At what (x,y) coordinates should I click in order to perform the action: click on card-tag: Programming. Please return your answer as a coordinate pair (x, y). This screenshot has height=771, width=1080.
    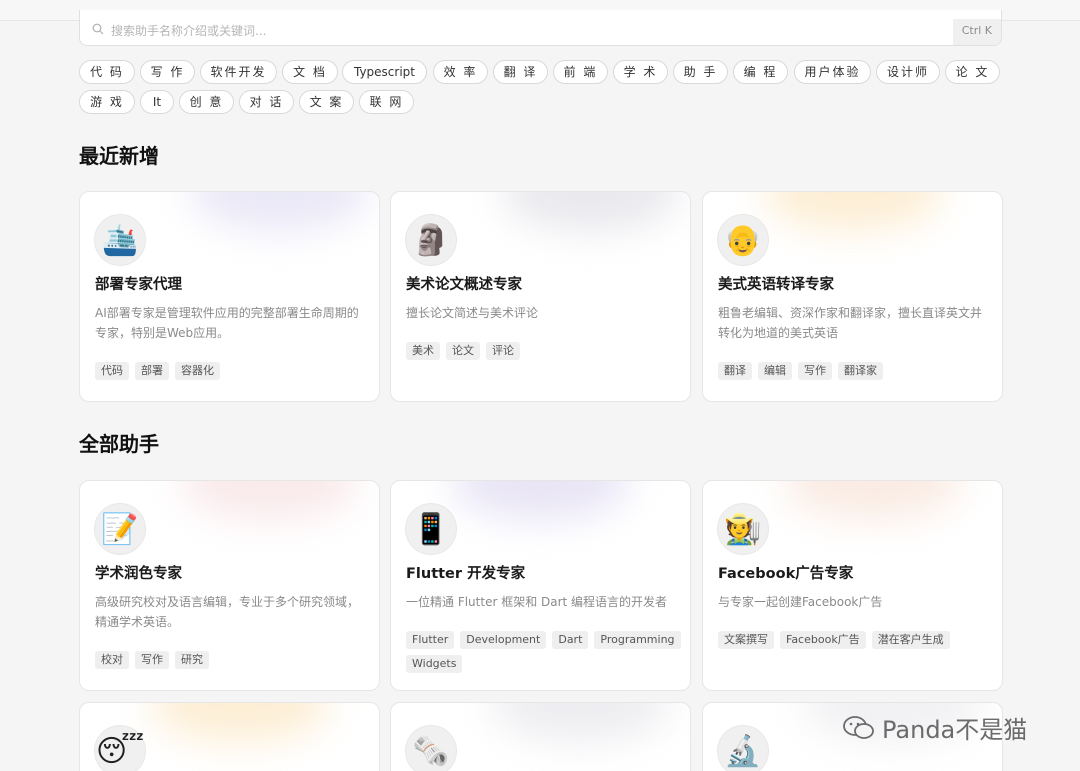
    Looking at the image, I should click on (637, 640).